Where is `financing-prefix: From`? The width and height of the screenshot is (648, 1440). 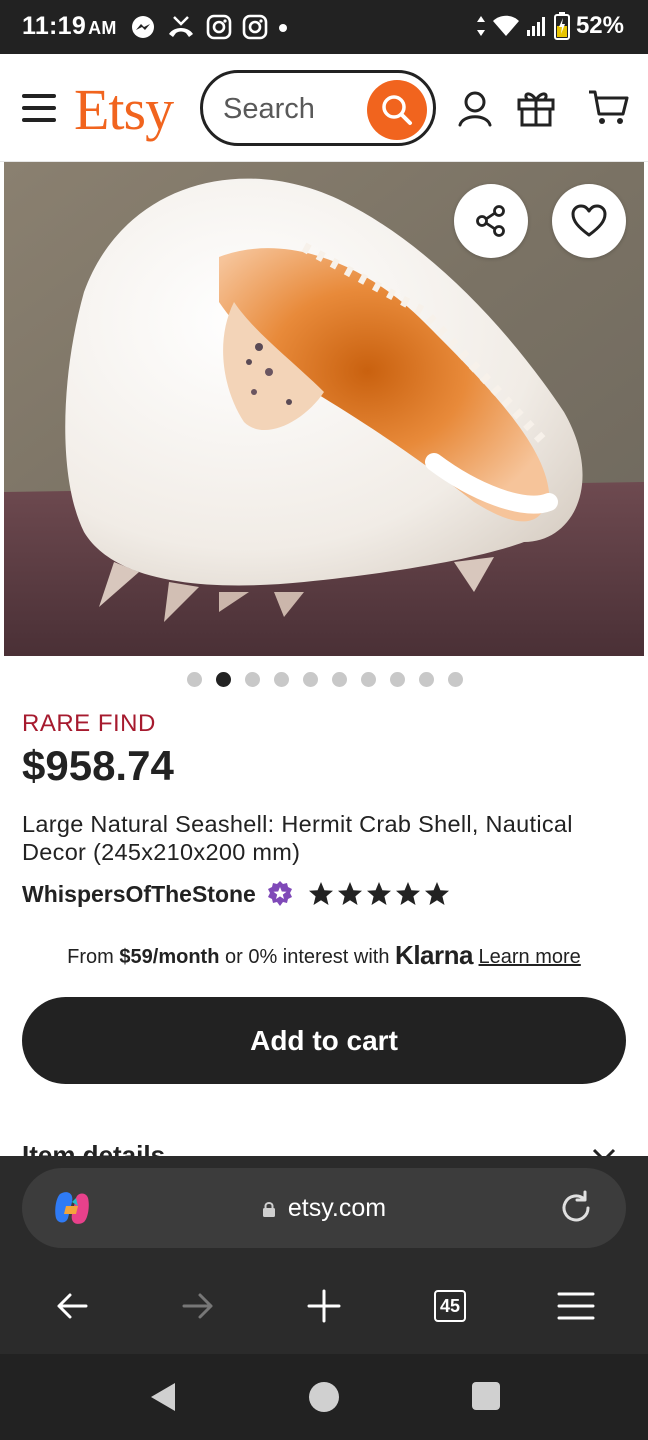 financing-prefix: From is located at coordinates (93, 957).